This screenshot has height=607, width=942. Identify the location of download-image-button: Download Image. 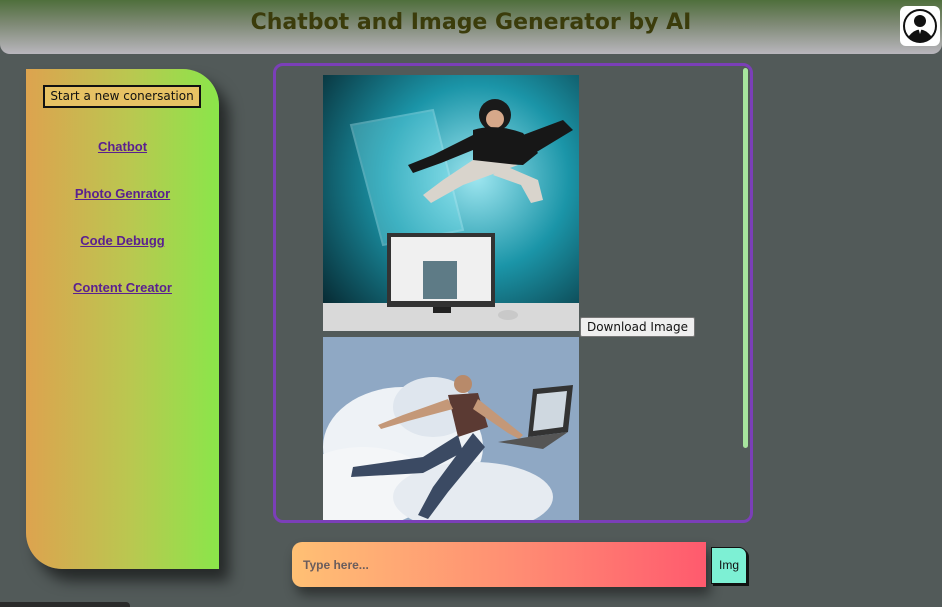
(637, 327).